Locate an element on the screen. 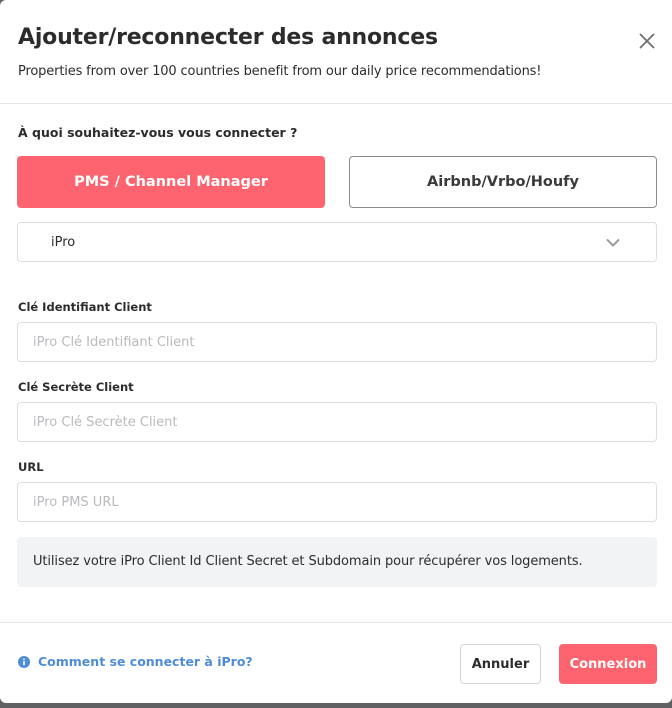  chevron-down-icon is located at coordinates (613, 243).